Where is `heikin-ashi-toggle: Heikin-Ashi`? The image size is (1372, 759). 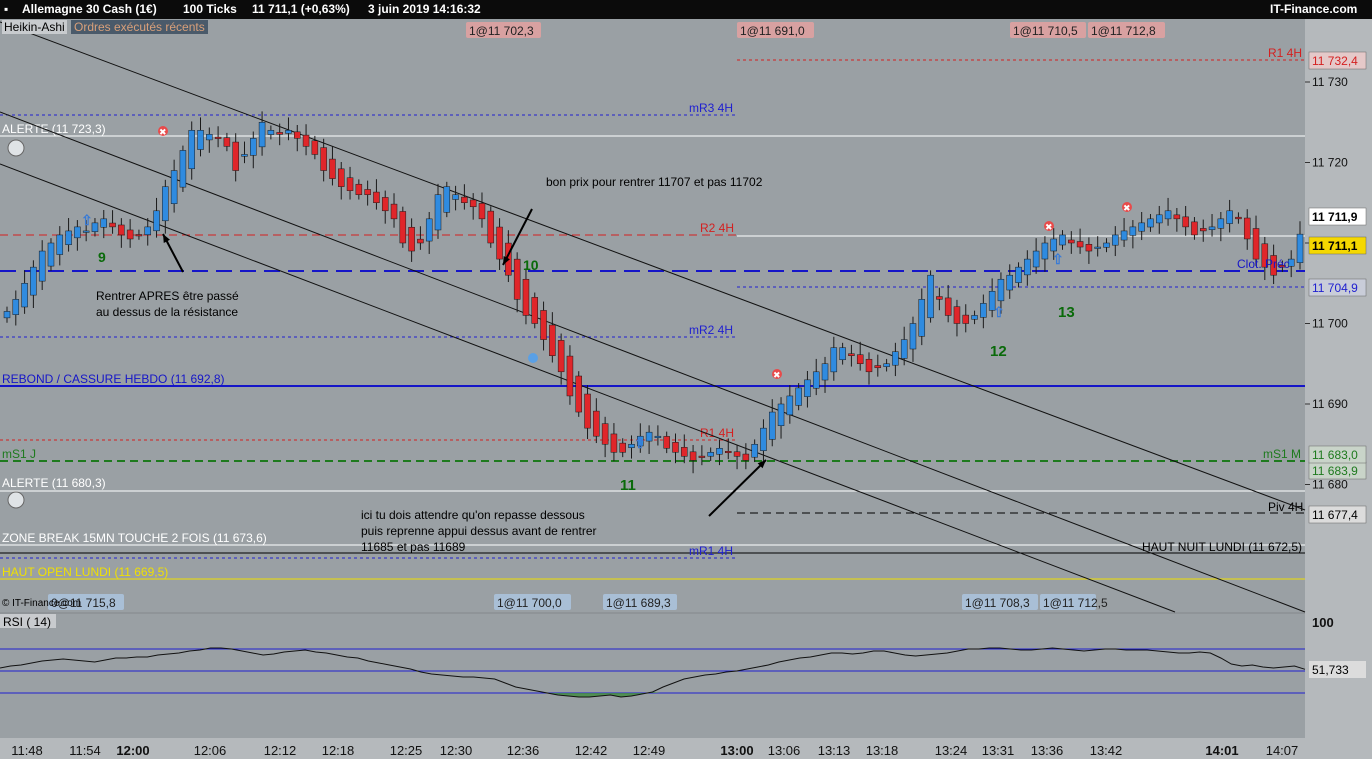 heikin-ashi-toggle: Heikin-Ashi is located at coordinates (34, 27).